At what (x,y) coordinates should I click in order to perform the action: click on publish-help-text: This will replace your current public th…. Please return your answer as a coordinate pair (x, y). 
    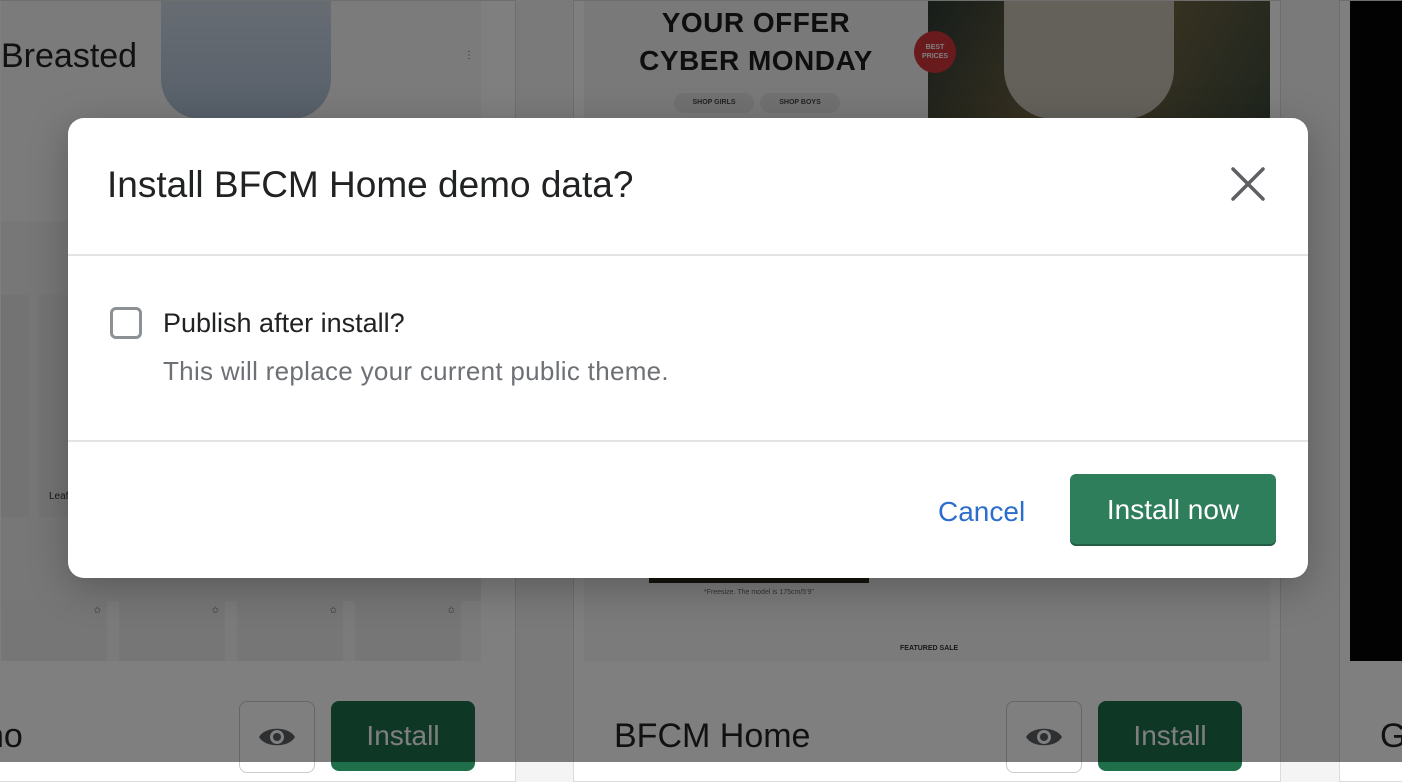
    Looking at the image, I should click on (416, 371).